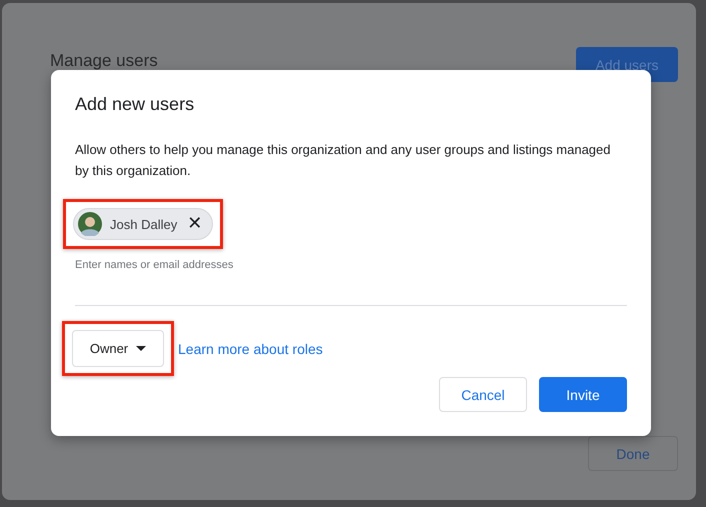  What do you see at coordinates (250, 348) in the screenshot?
I see `roles-link: Learn more about roles` at bounding box center [250, 348].